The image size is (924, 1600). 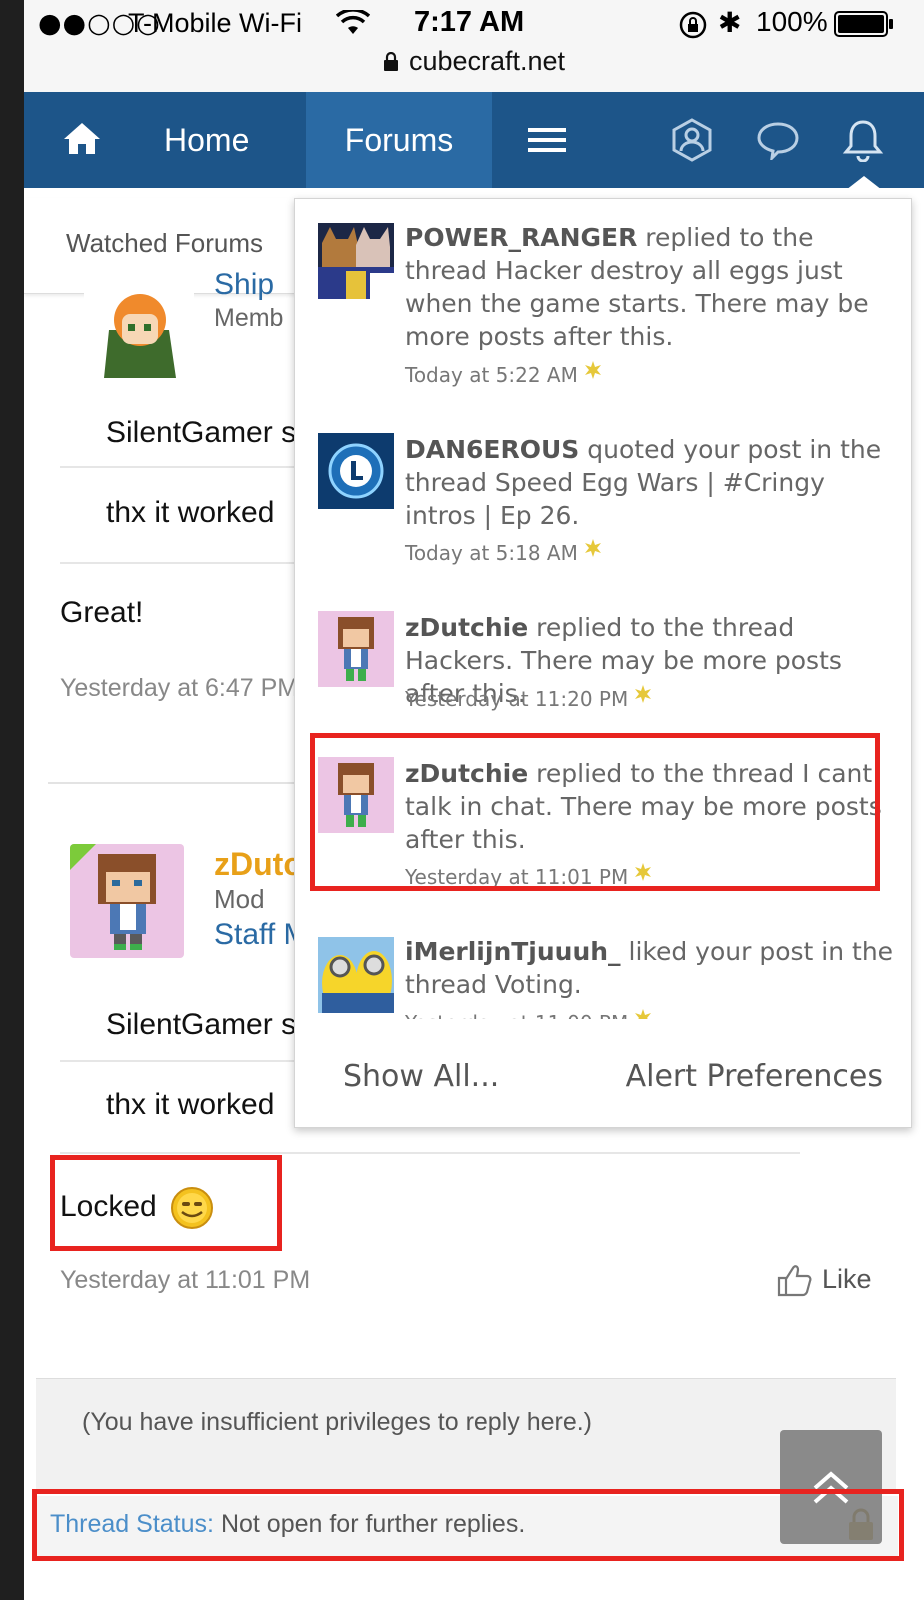 I want to click on post-message: Great!, so click(x=102, y=612).